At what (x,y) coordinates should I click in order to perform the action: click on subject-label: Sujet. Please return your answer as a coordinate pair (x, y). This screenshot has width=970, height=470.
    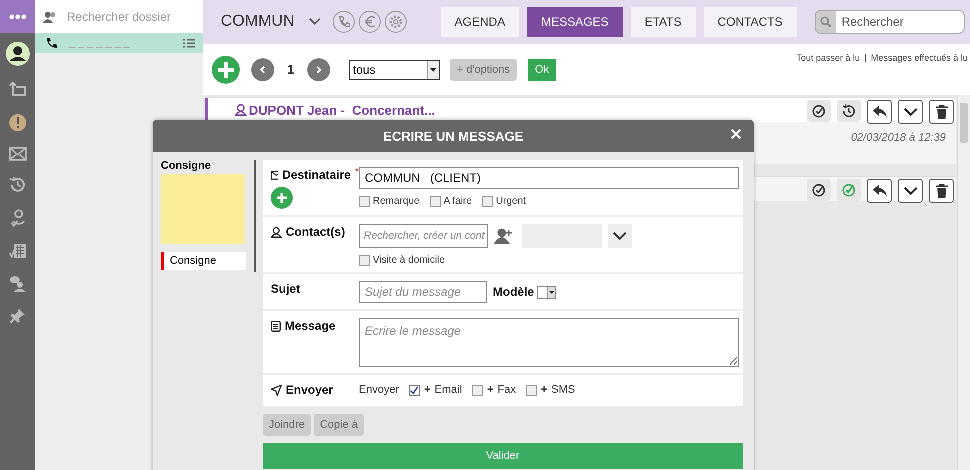
    Looking at the image, I should click on (285, 289).